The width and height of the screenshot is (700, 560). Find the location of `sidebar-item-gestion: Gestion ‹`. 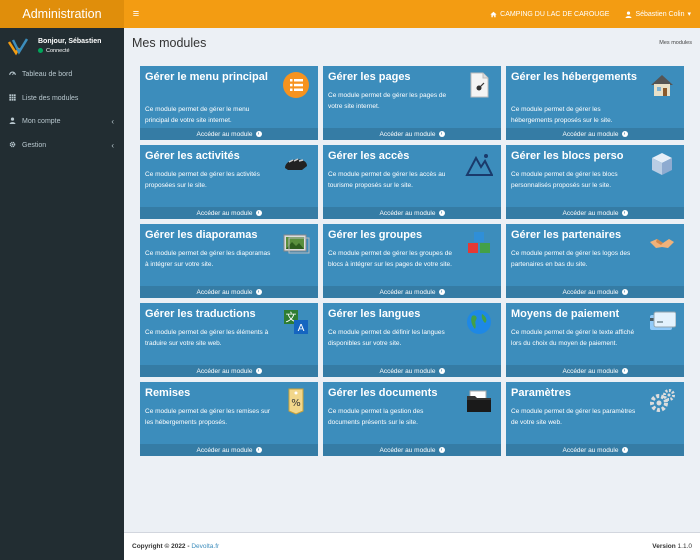

sidebar-item-gestion: Gestion ‹ is located at coordinates (62, 146).